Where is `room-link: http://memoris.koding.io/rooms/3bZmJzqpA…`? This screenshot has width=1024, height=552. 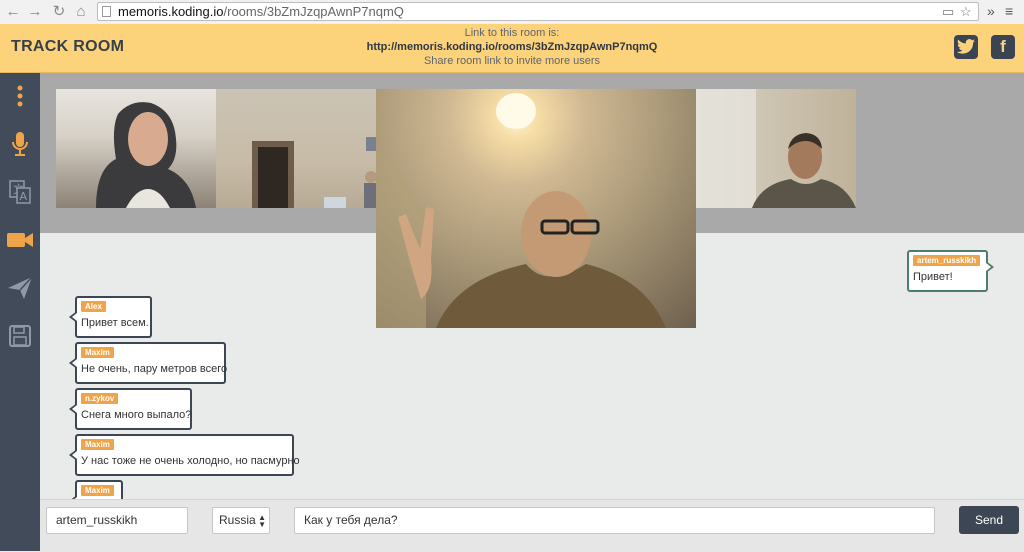
room-link: http://memoris.koding.io/rooms/3bZmJzqpA… is located at coordinates (512, 47).